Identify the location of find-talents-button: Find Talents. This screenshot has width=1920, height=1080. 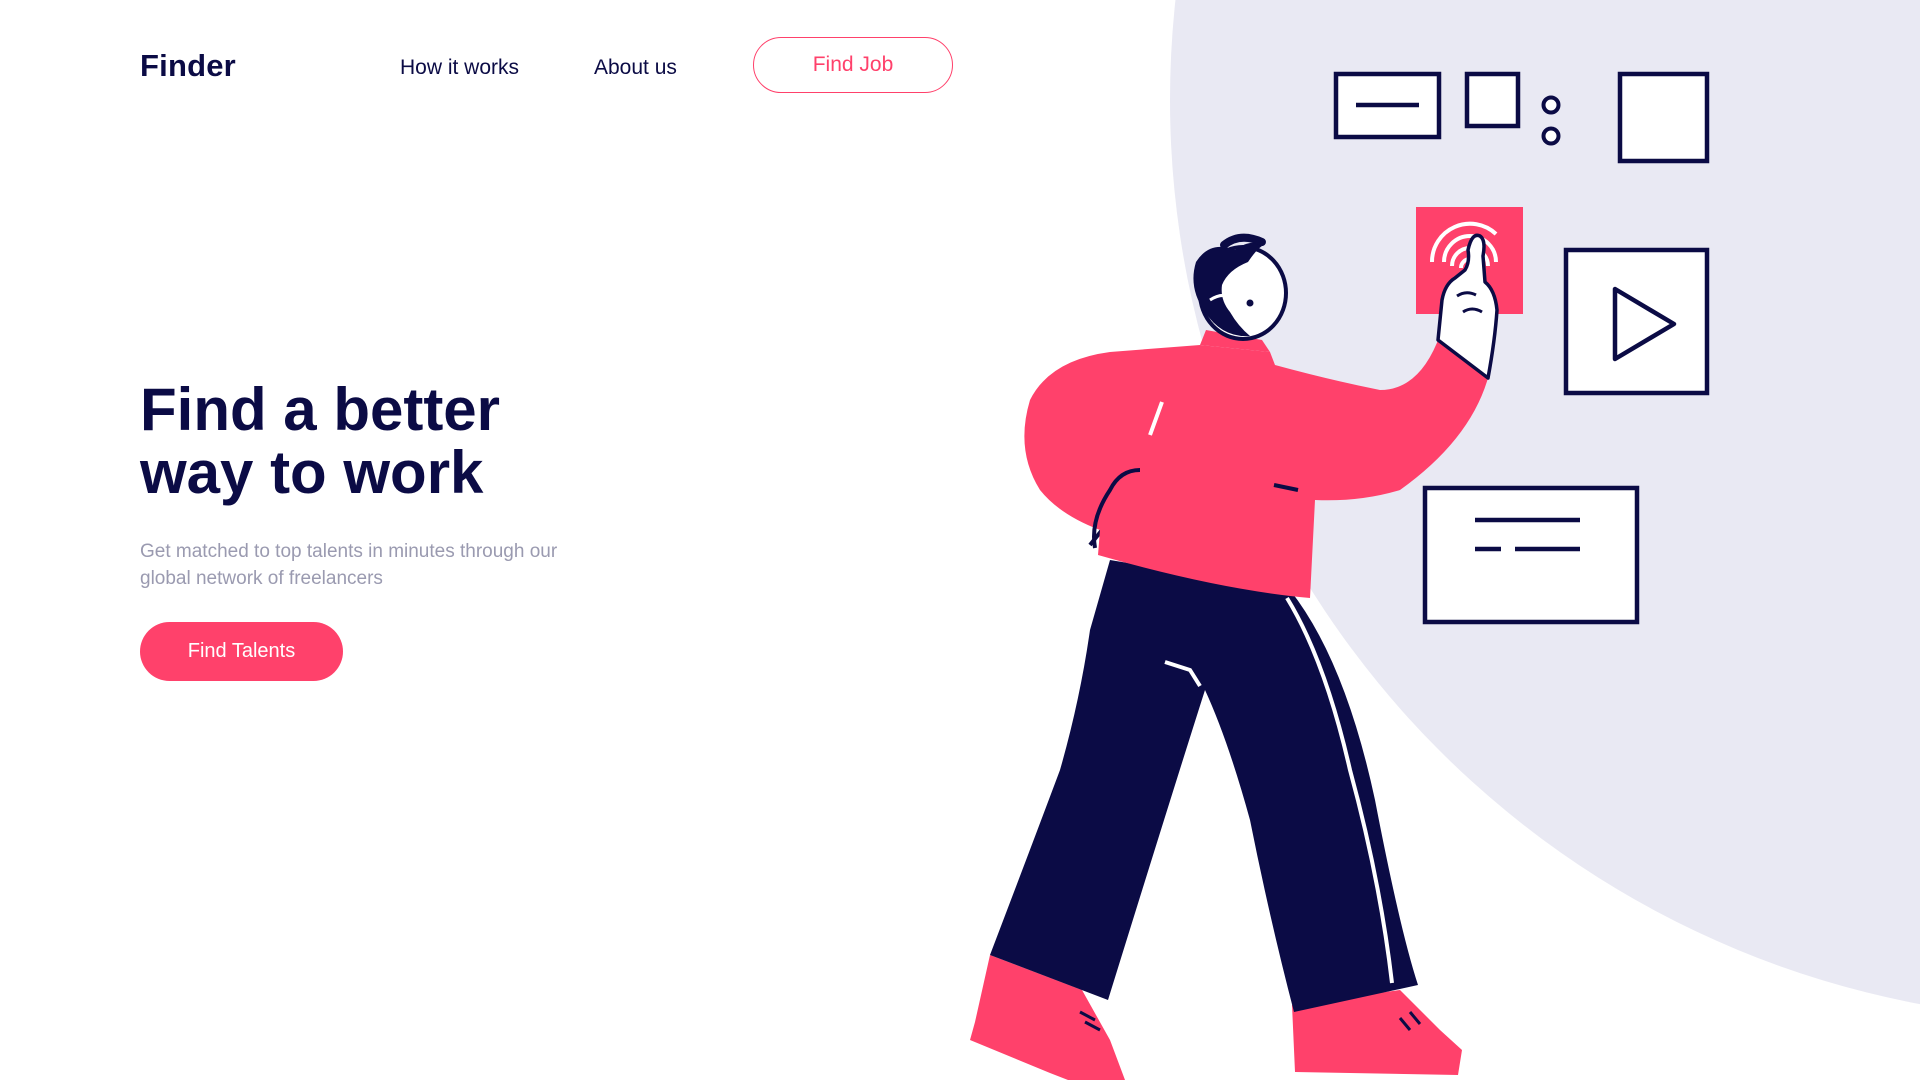
(241, 651).